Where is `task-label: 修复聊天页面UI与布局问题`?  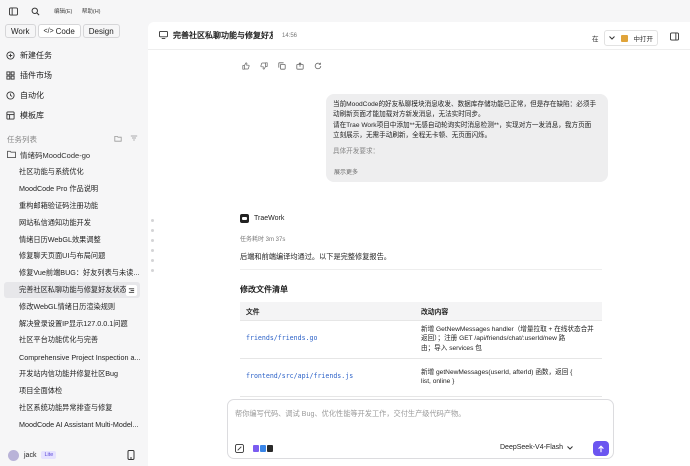 task-label: 修复聊天页面UI与布局问题 is located at coordinates (62, 256).